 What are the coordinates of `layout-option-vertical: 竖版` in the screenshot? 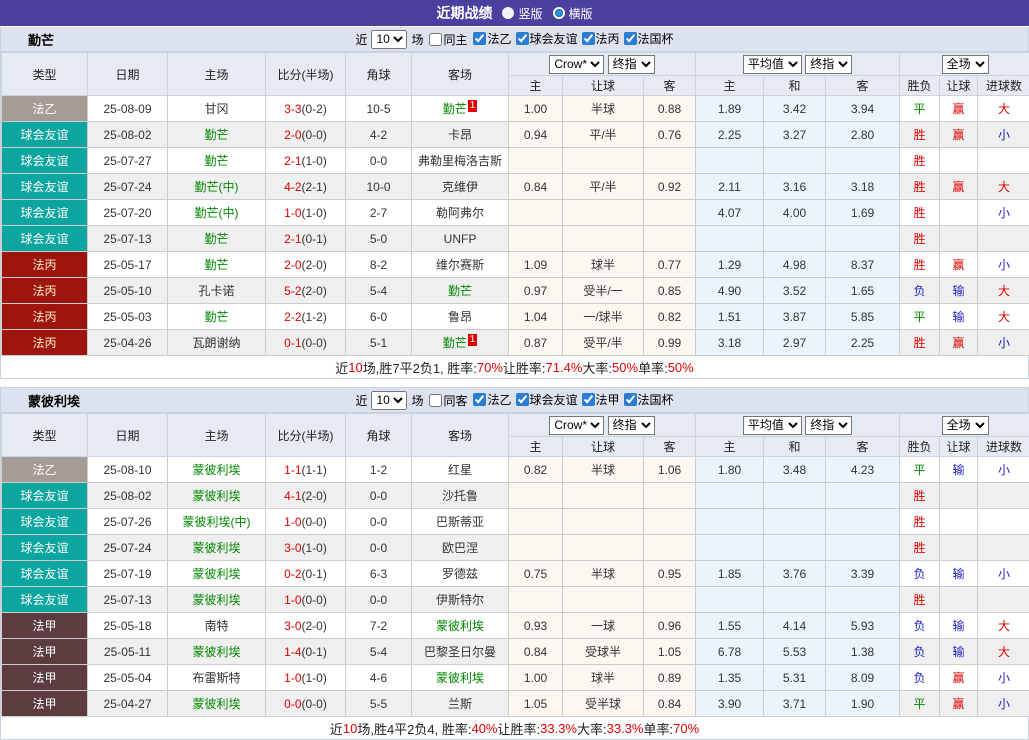 It's located at (522, 13).